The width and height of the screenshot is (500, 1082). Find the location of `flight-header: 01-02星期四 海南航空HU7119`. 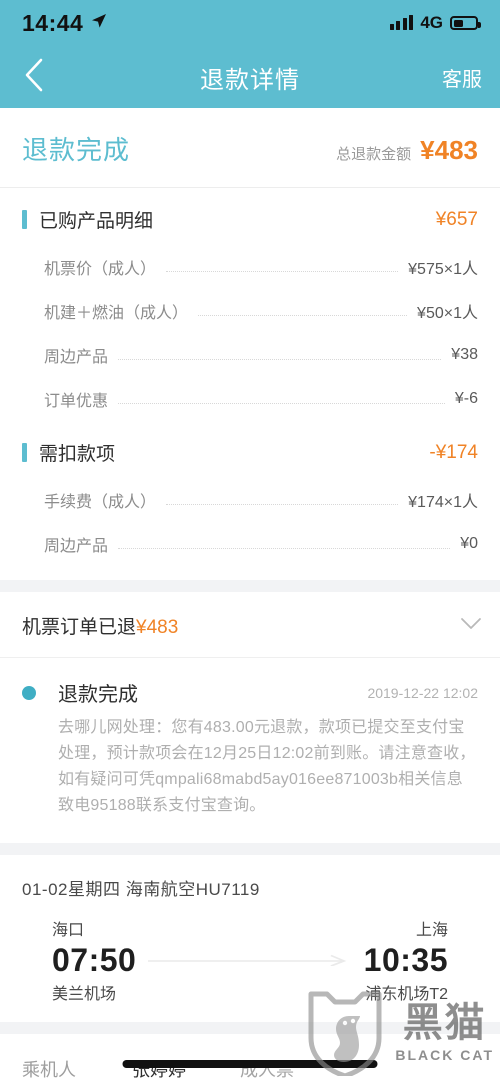

flight-header: 01-02星期四 海南航空HU7119 is located at coordinates (141, 889).